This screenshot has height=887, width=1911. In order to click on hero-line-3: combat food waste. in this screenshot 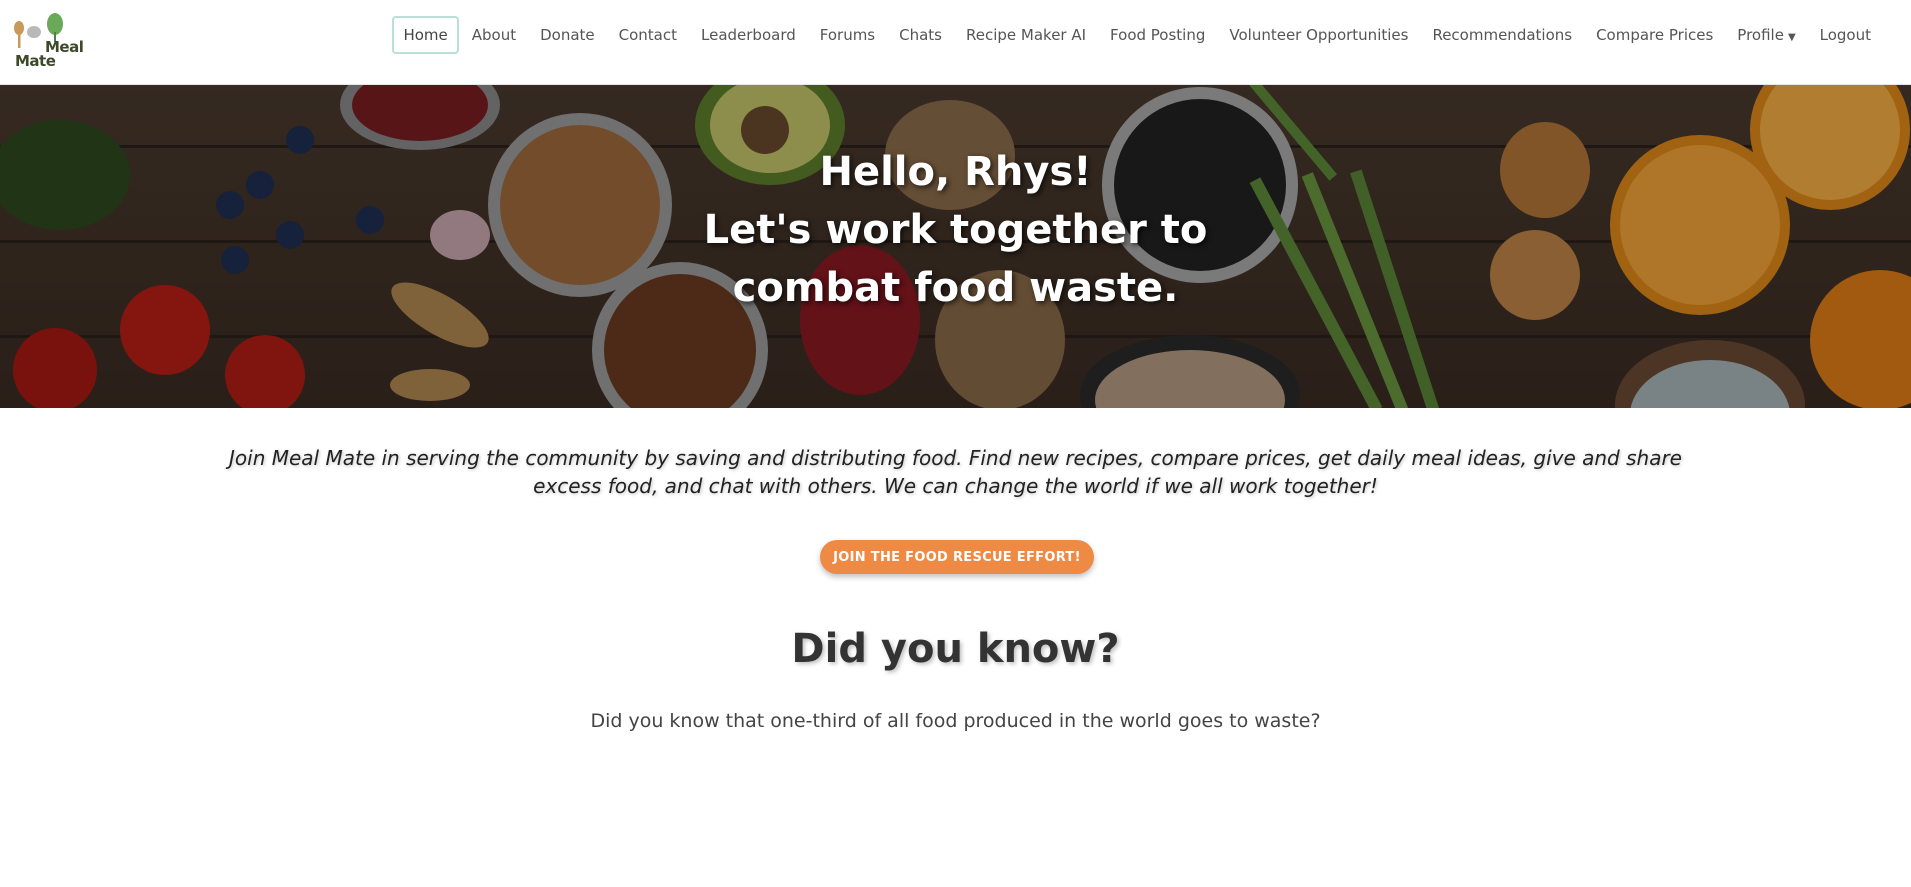, I will do `click(955, 288)`.